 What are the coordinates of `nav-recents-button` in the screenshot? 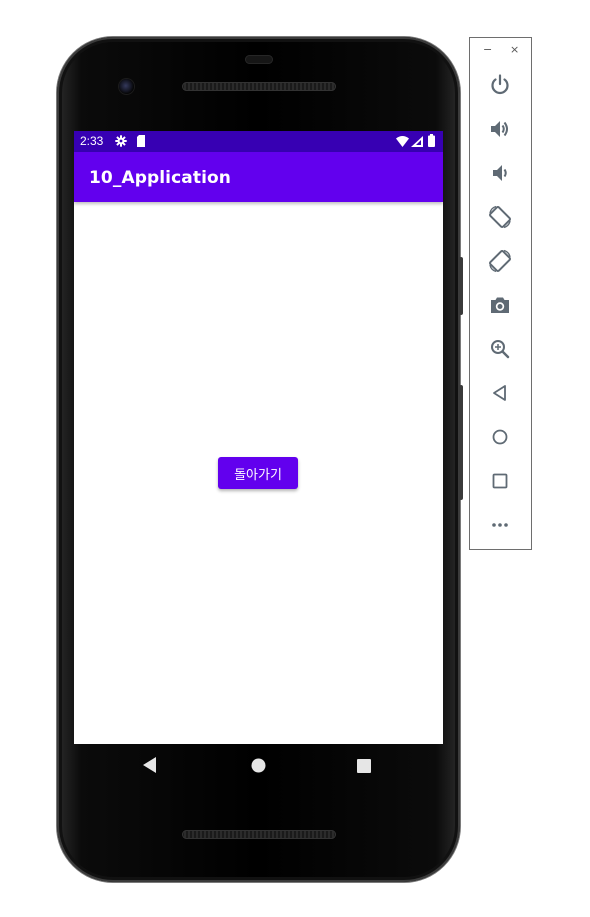 It's located at (364, 767).